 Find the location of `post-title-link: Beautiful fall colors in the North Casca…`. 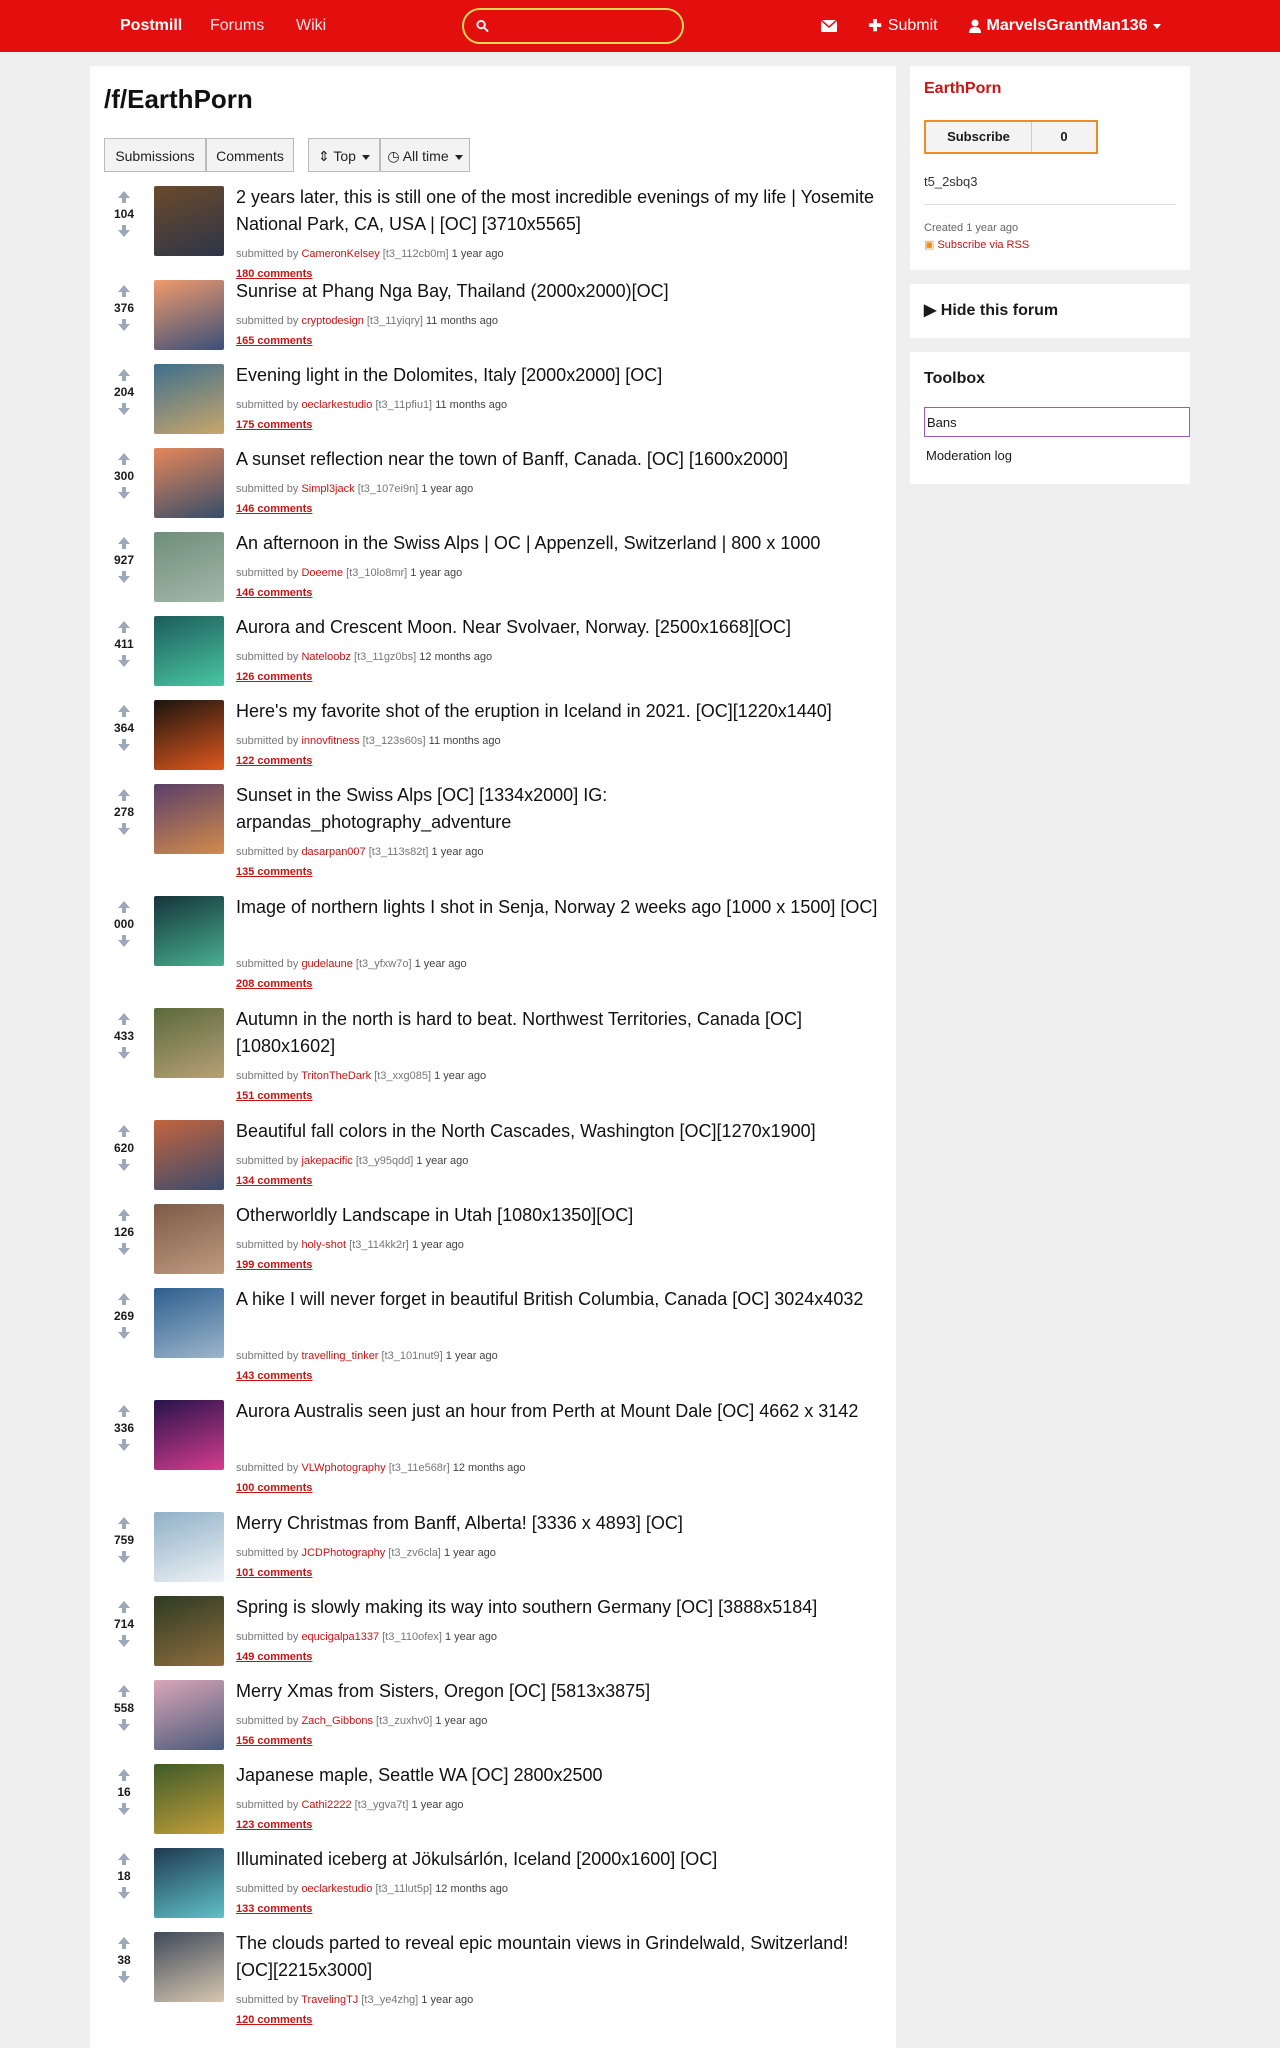

post-title-link: Beautiful fall colors in the North Casca… is located at coordinates (561, 1131).